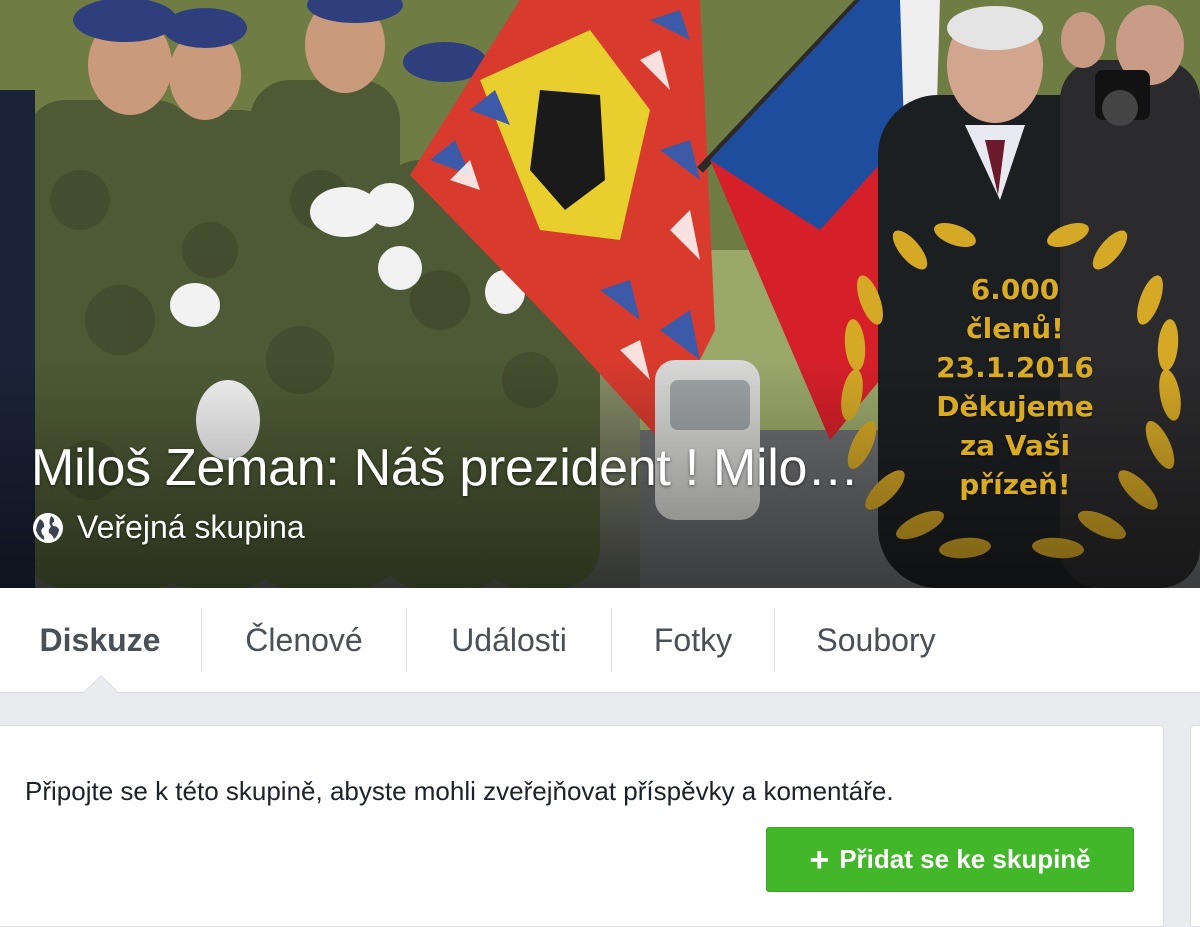 The height and width of the screenshot is (927, 1200). Describe the element at coordinates (819, 859) in the screenshot. I see `plus-icon: +` at that location.